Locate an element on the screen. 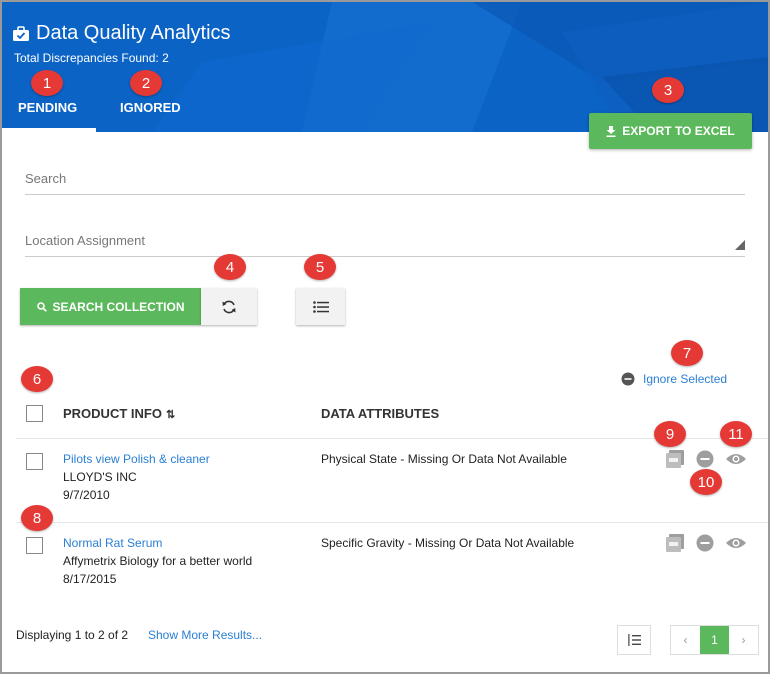  refresh-button is located at coordinates (229, 306).